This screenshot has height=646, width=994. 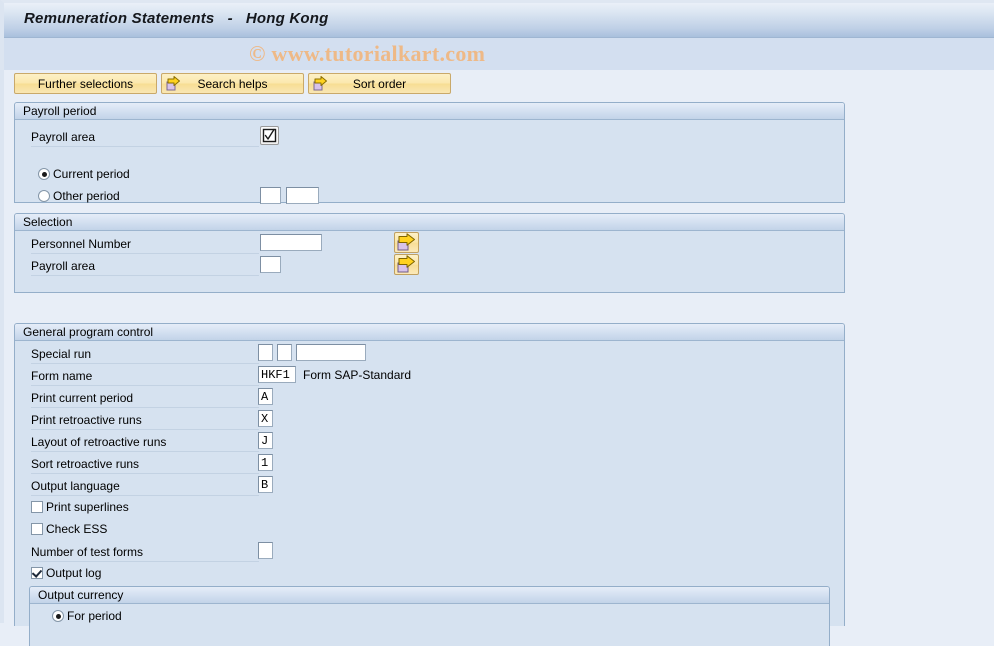 I want to click on payroll-period-body: Payroll area Current period Other period, so click(x=429, y=162).